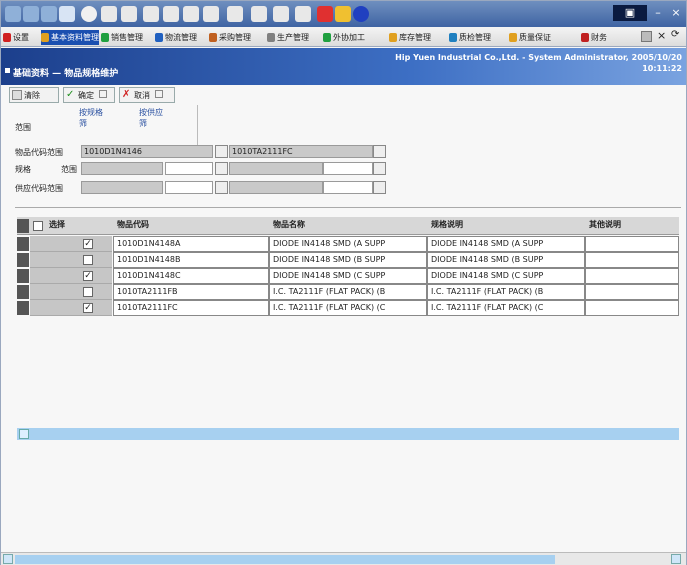 The height and width of the screenshot is (565, 687). Describe the element at coordinates (646, 36) in the screenshot. I see `calendar-icon` at that location.